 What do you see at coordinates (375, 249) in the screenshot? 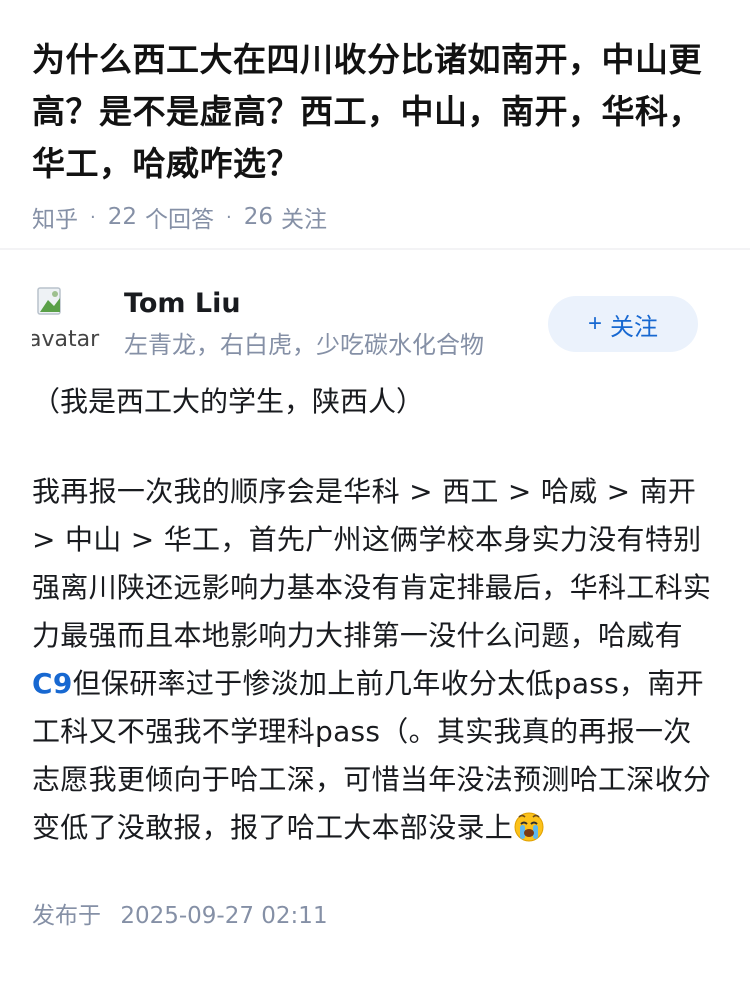
I see `section-divider` at bounding box center [375, 249].